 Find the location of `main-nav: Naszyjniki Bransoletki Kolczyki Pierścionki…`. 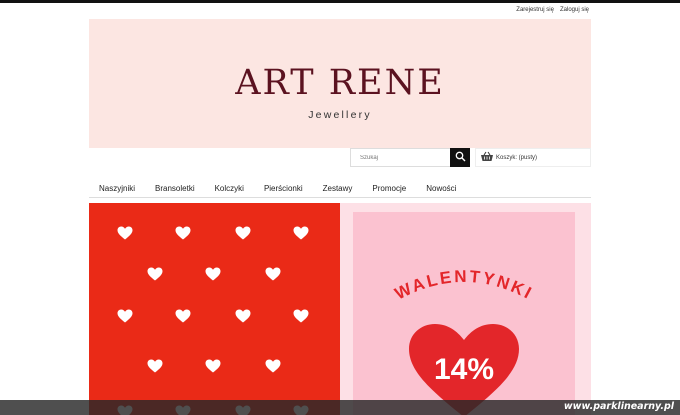

main-nav: Naszyjniki Bransoletki Kolczyki Pierścionki… is located at coordinates (340, 188).